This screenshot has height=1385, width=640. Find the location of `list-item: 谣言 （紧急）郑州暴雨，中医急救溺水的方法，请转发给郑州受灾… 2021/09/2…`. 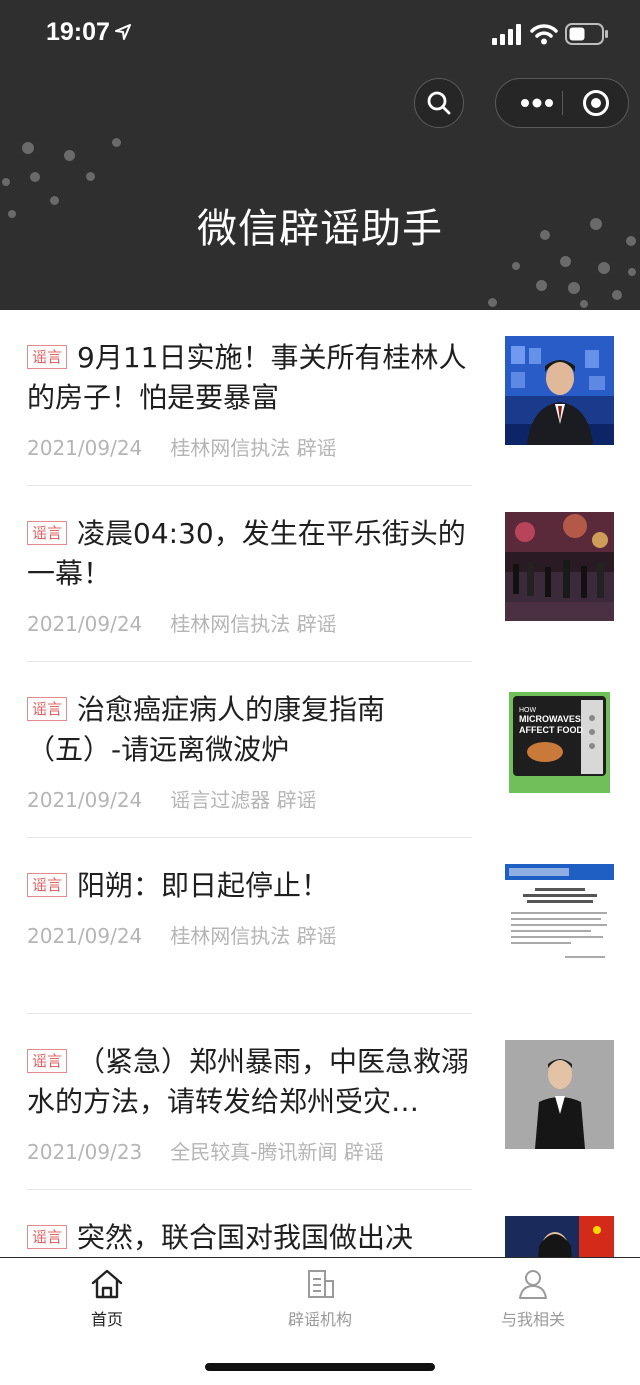

list-item: 谣言 （紧急）郑州暴雨，中医急救溺水的方法，请转发给郑州受灾… 2021/09/2… is located at coordinates (320, 1102).